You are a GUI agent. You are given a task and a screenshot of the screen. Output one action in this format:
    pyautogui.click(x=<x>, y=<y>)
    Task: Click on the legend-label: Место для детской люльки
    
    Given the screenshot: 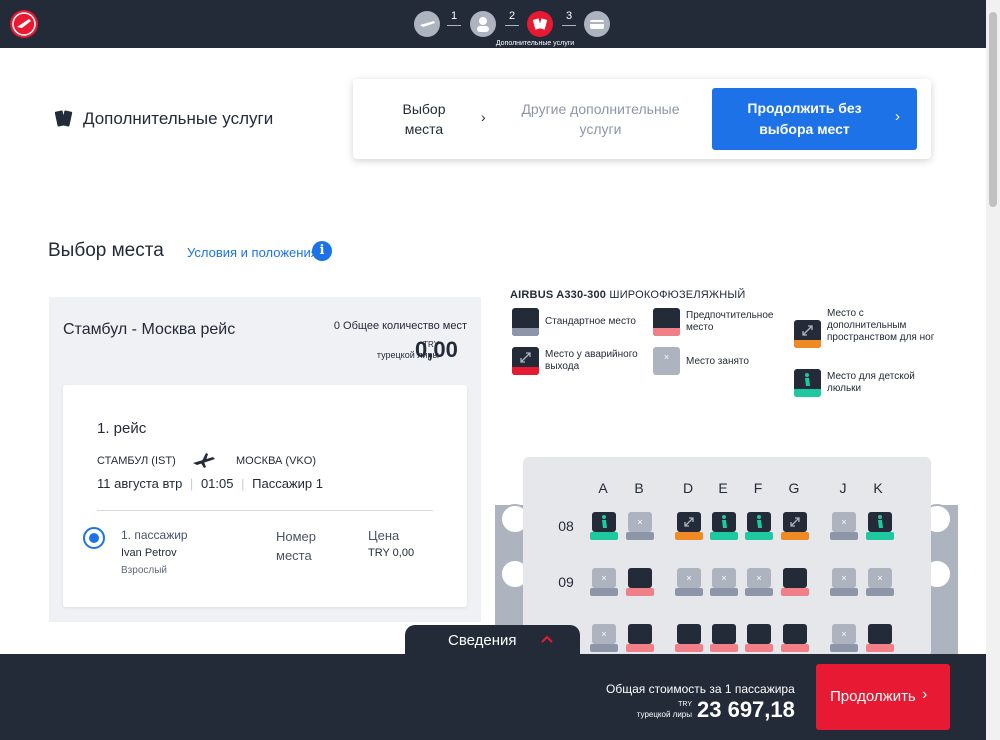 What is the action you would take?
    pyautogui.click(x=871, y=382)
    